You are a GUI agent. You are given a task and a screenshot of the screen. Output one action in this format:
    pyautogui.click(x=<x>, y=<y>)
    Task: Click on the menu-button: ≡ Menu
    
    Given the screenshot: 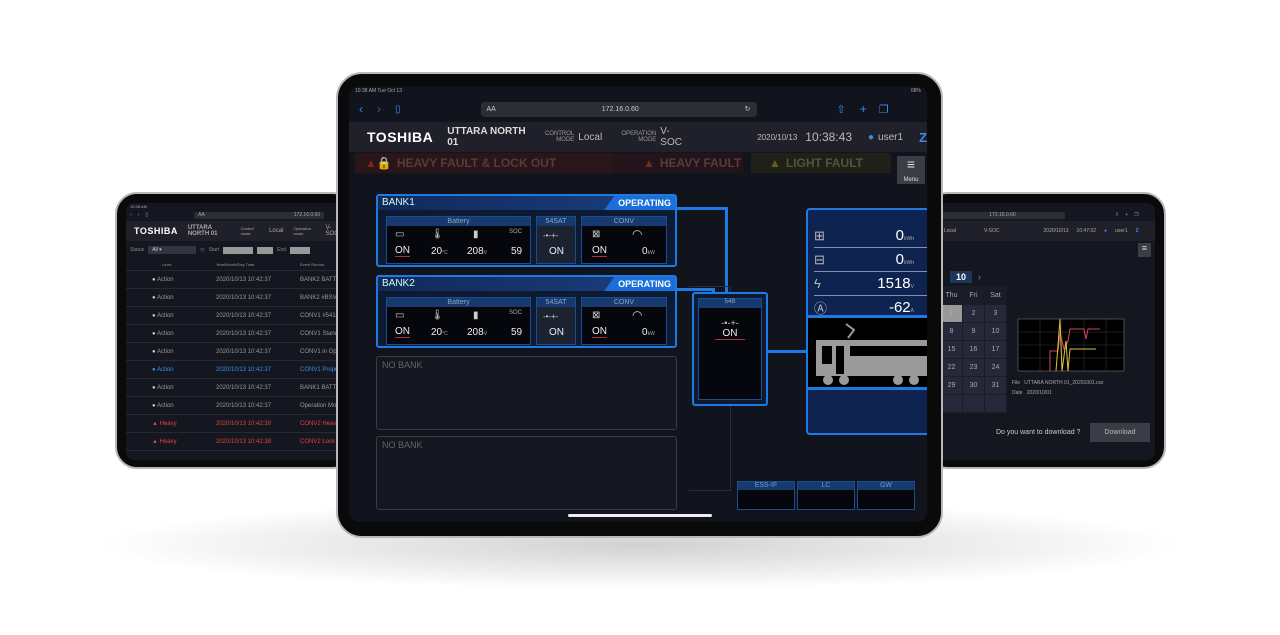 What is the action you would take?
    pyautogui.click(x=911, y=170)
    